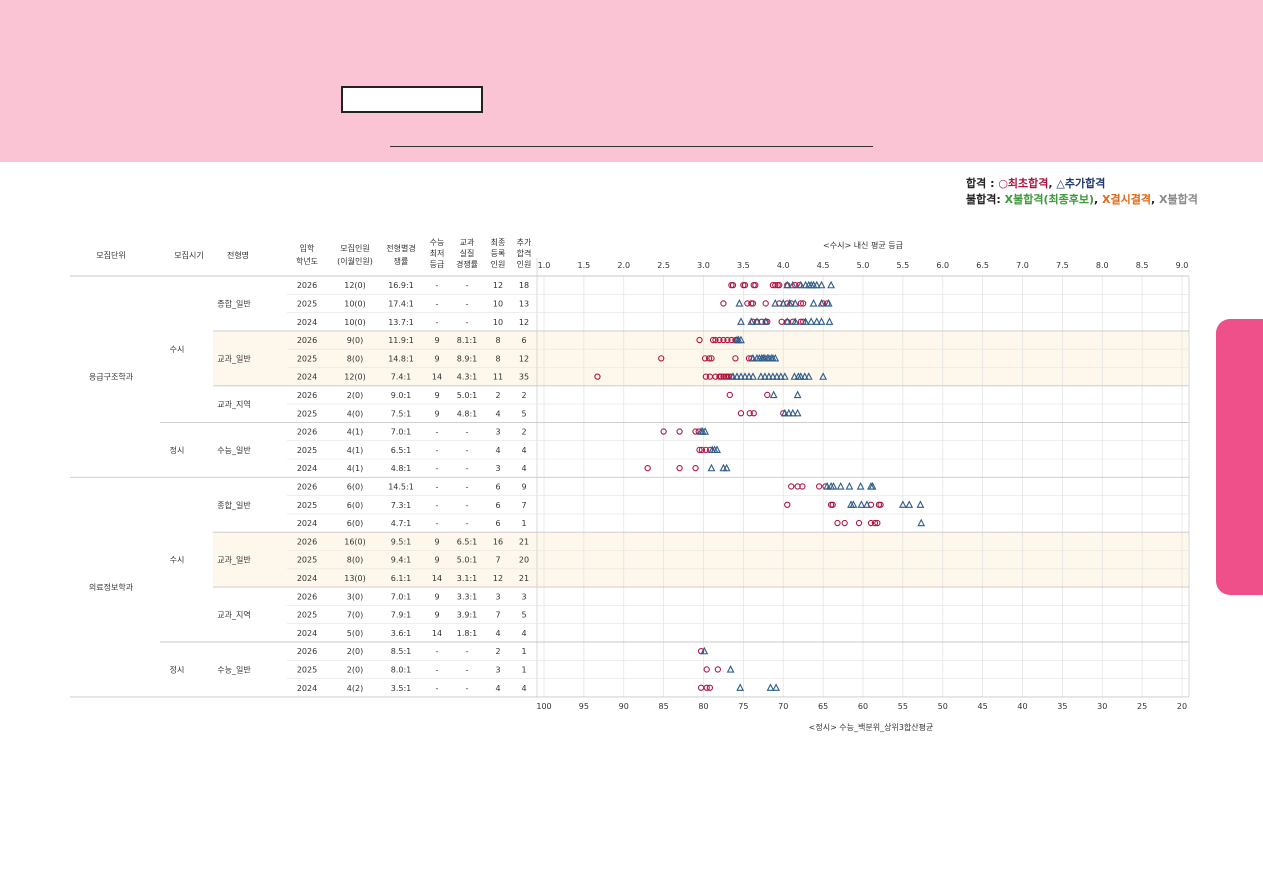  I want to click on bottom-axis-tick: 20, so click(1182, 706).